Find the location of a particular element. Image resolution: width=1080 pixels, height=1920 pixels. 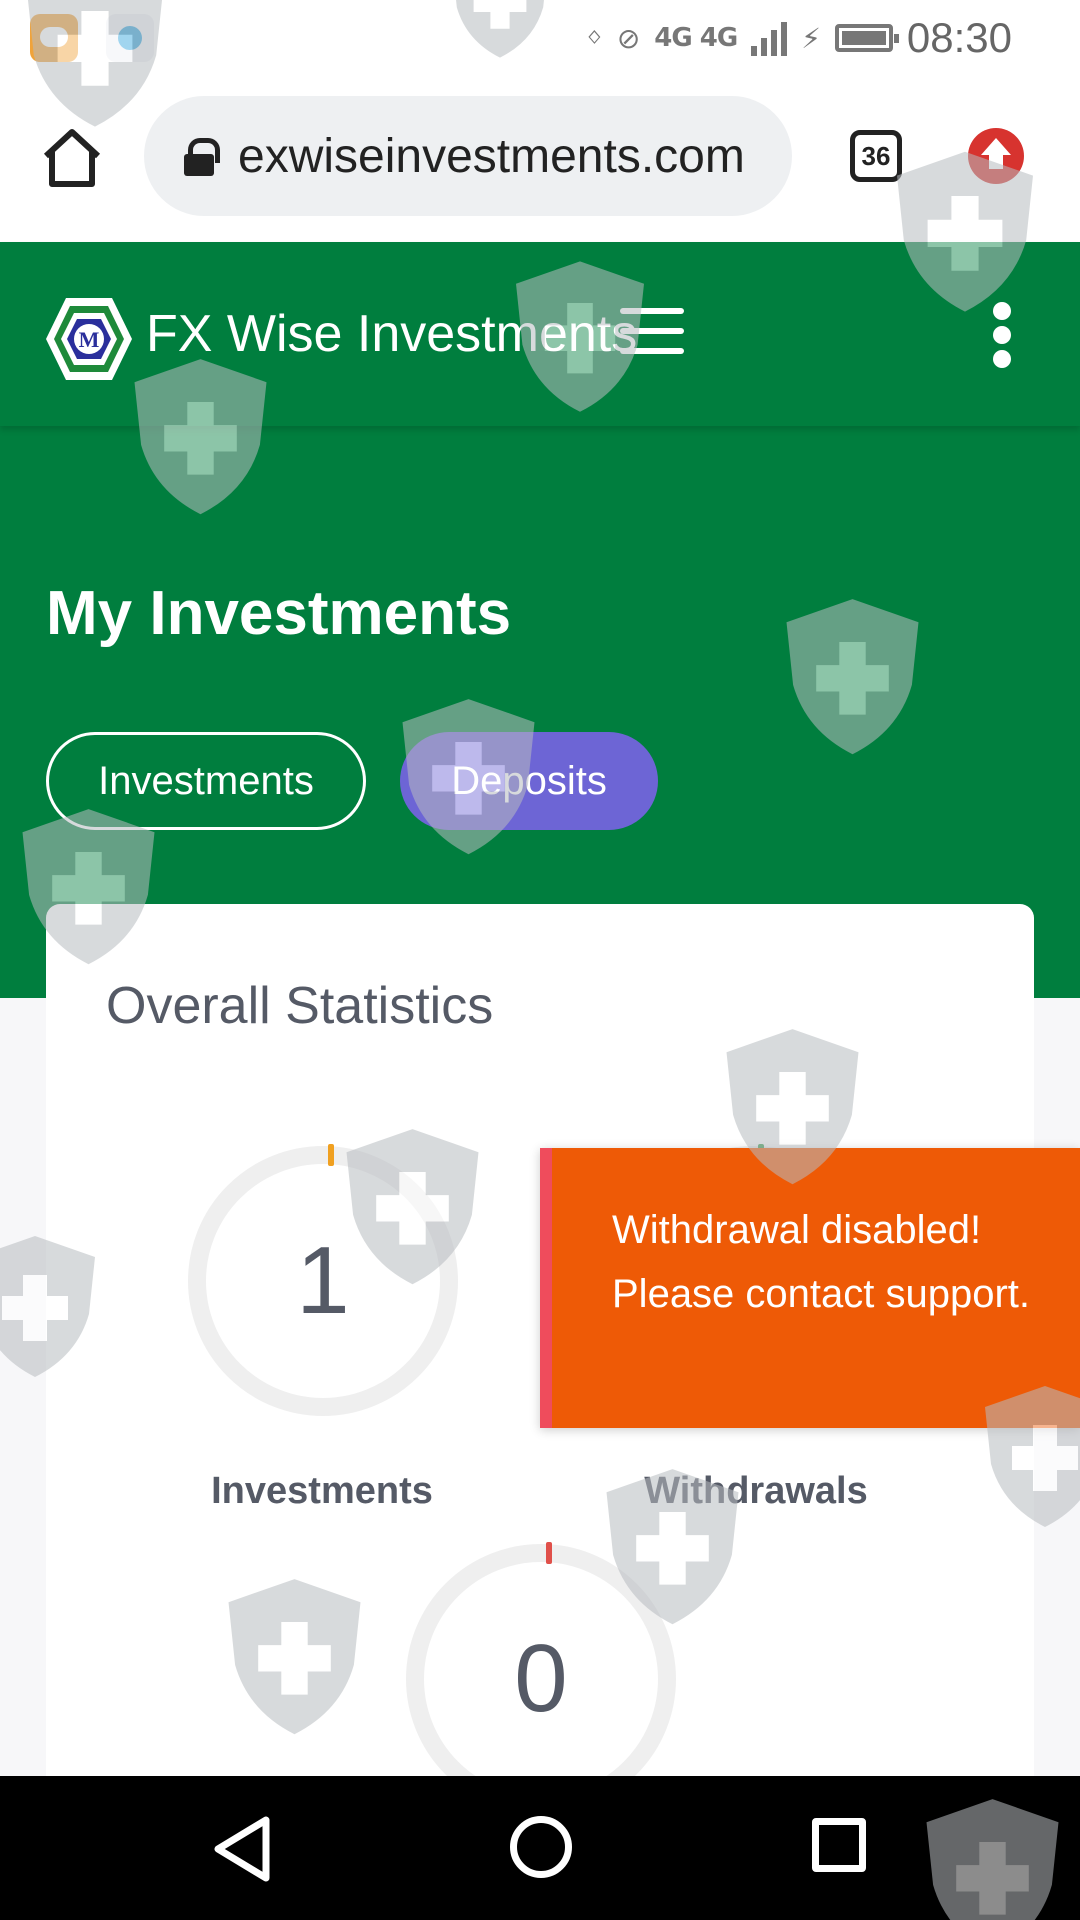

third-stat-ring: 0 is located at coordinates (541, 1678).